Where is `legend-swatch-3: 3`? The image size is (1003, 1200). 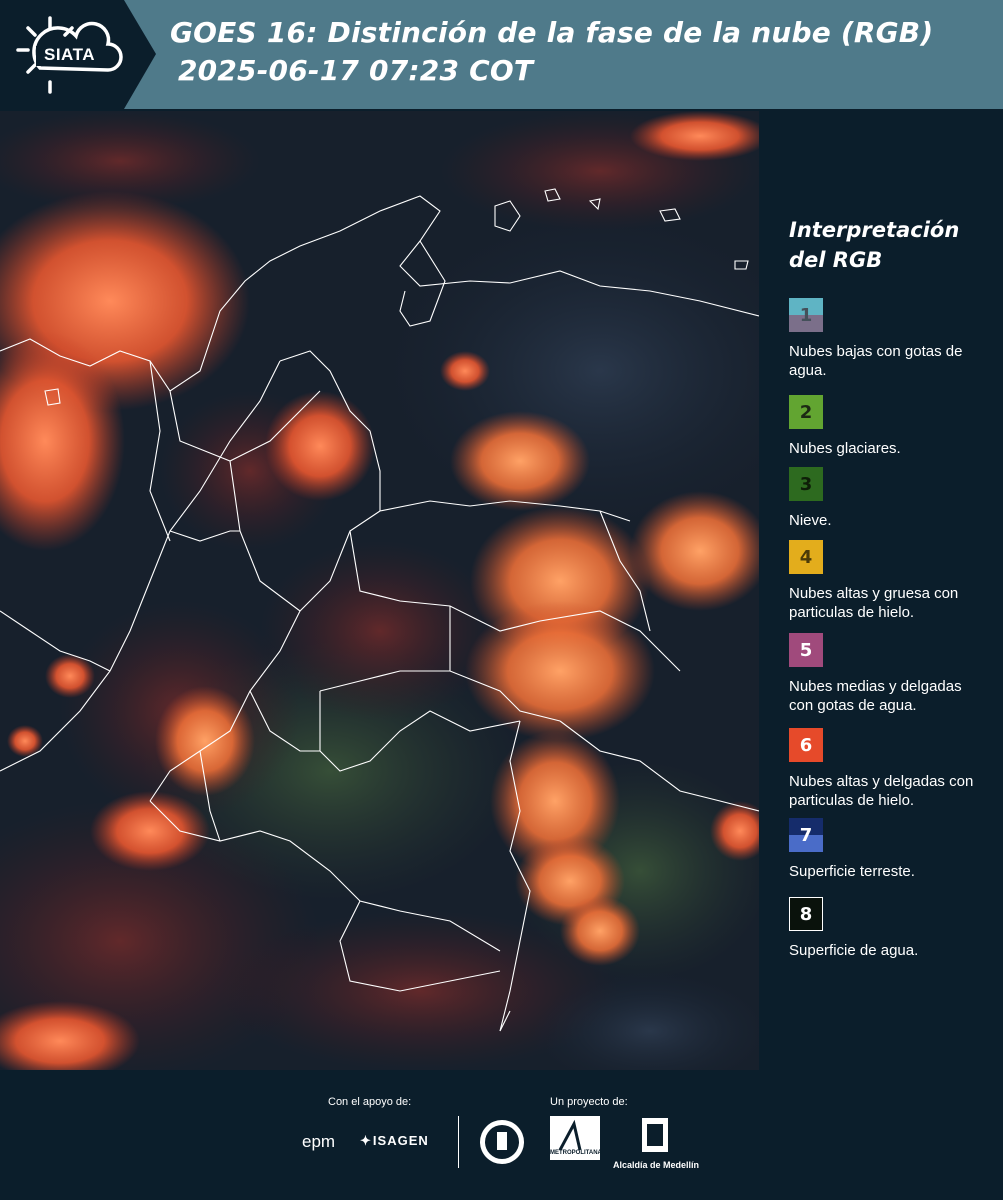 legend-swatch-3: 3 is located at coordinates (806, 484).